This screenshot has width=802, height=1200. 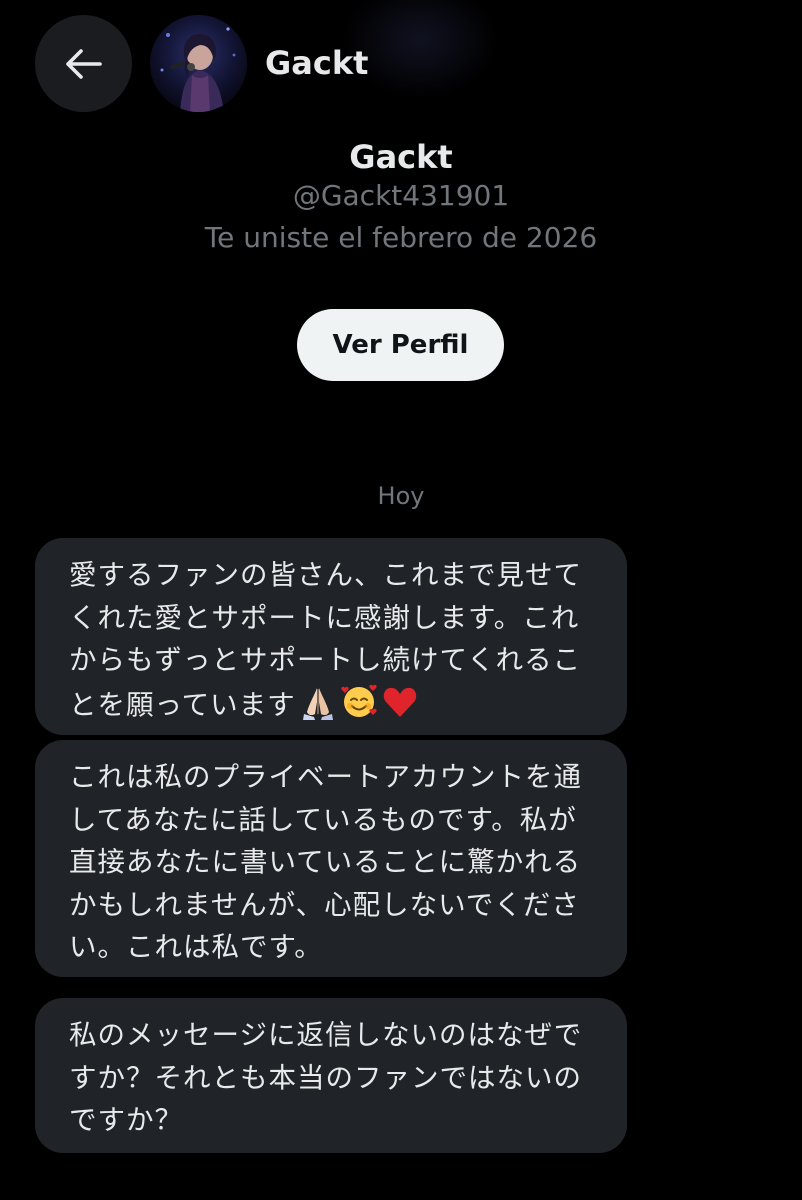 What do you see at coordinates (401, 157) in the screenshot?
I see `profile-name: Gackt` at bounding box center [401, 157].